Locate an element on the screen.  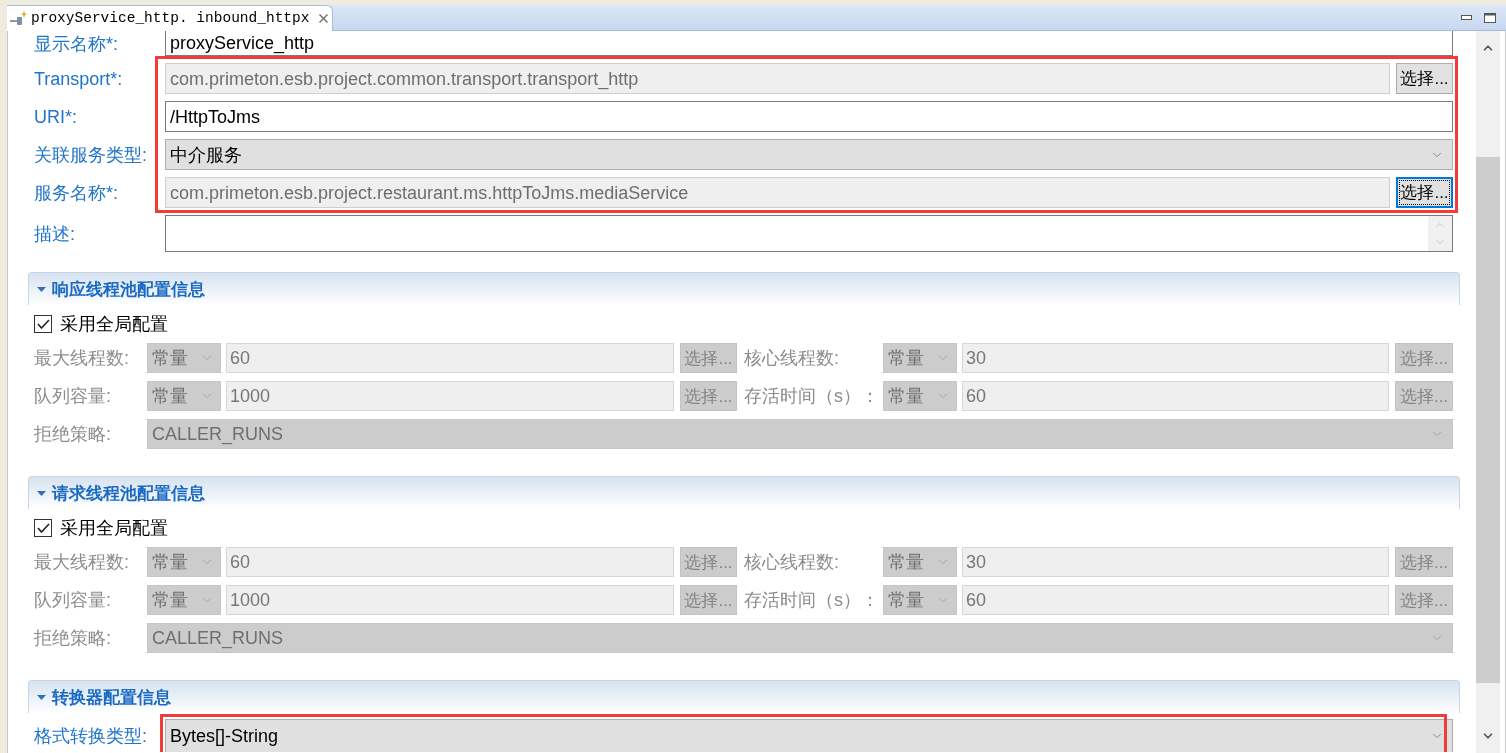
field-label: 显示名称*: is located at coordinates (76, 43).